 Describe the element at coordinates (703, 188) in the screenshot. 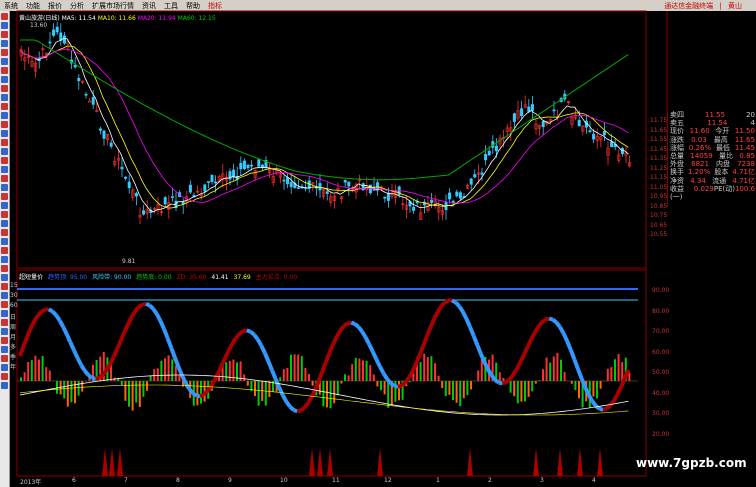

I see `quote-value: 0.029` at that location.